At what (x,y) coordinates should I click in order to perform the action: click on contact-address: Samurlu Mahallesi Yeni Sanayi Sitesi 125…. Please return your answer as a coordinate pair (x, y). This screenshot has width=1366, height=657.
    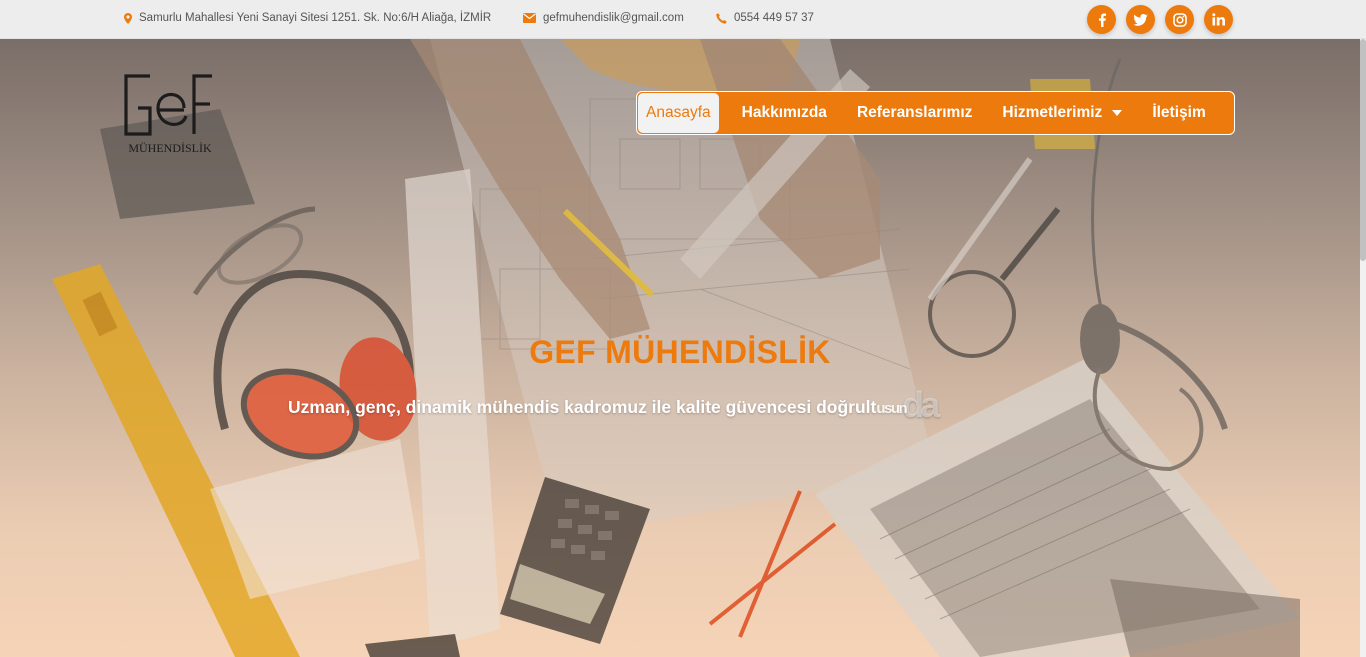
    Looking at the image, I should click on (307, 18).